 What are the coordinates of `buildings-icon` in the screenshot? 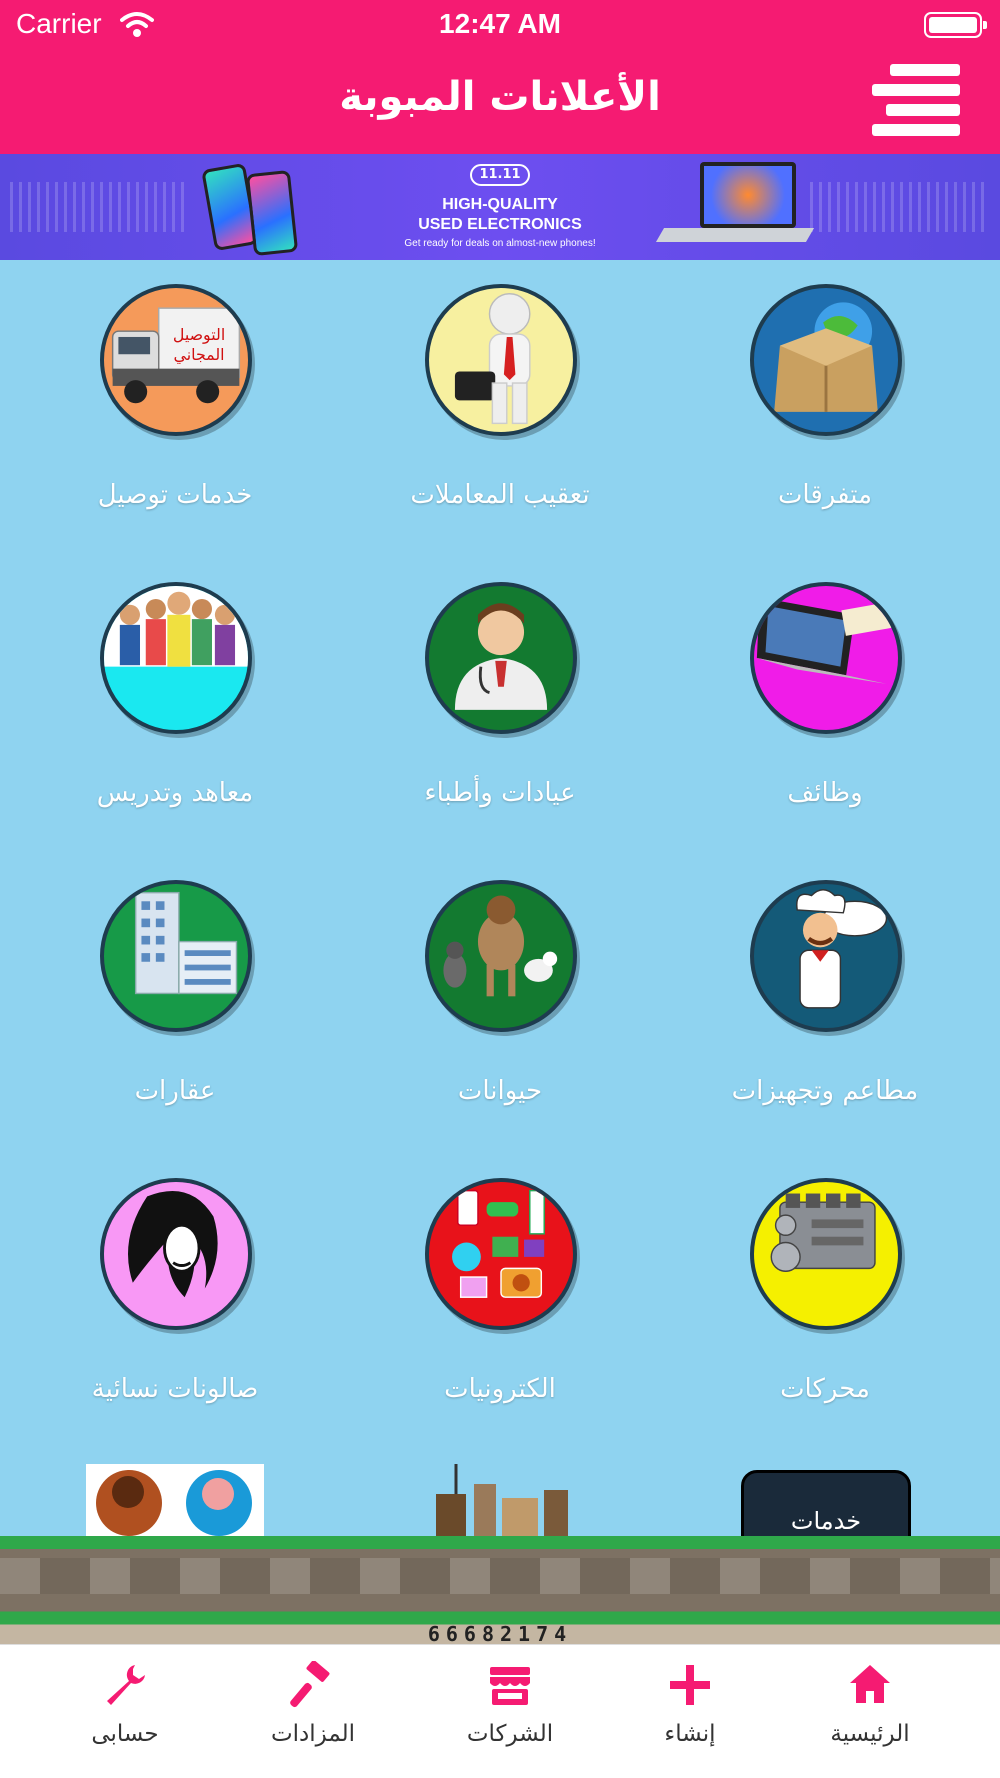 It's located at (186, 943).